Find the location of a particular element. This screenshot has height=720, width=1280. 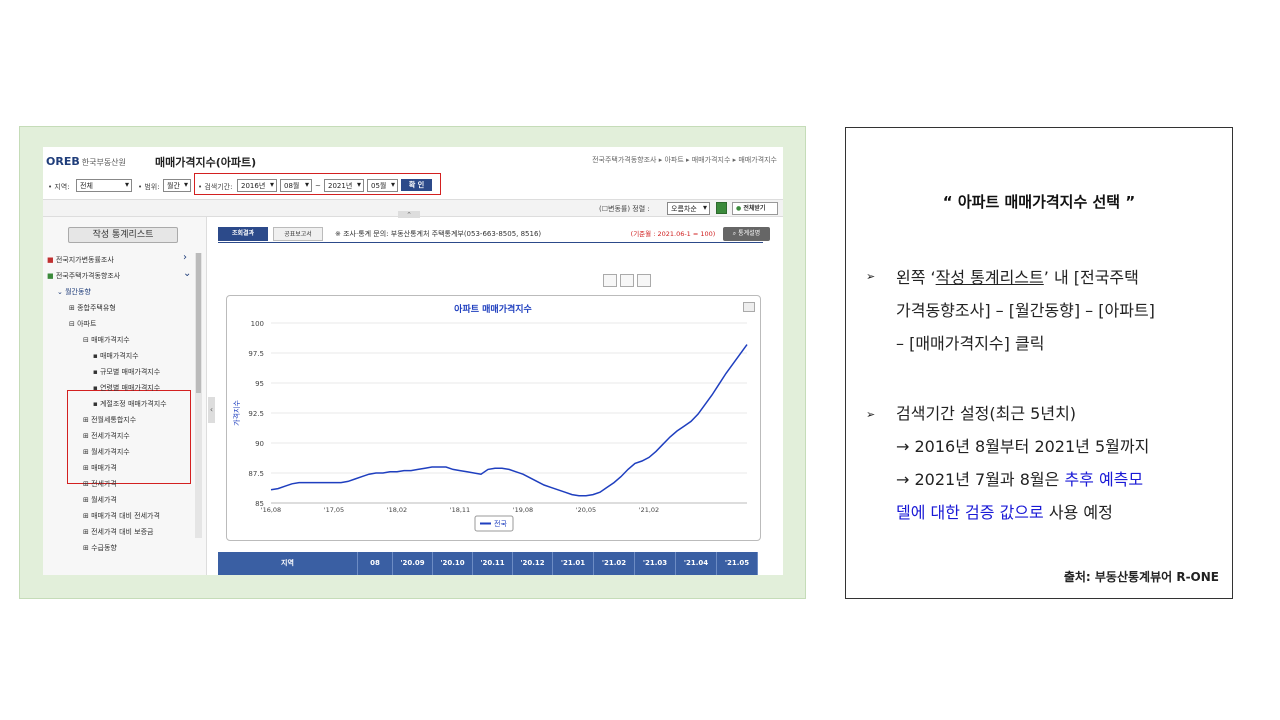

column-header-month: '21.01 is located at coordinates (573, 563).